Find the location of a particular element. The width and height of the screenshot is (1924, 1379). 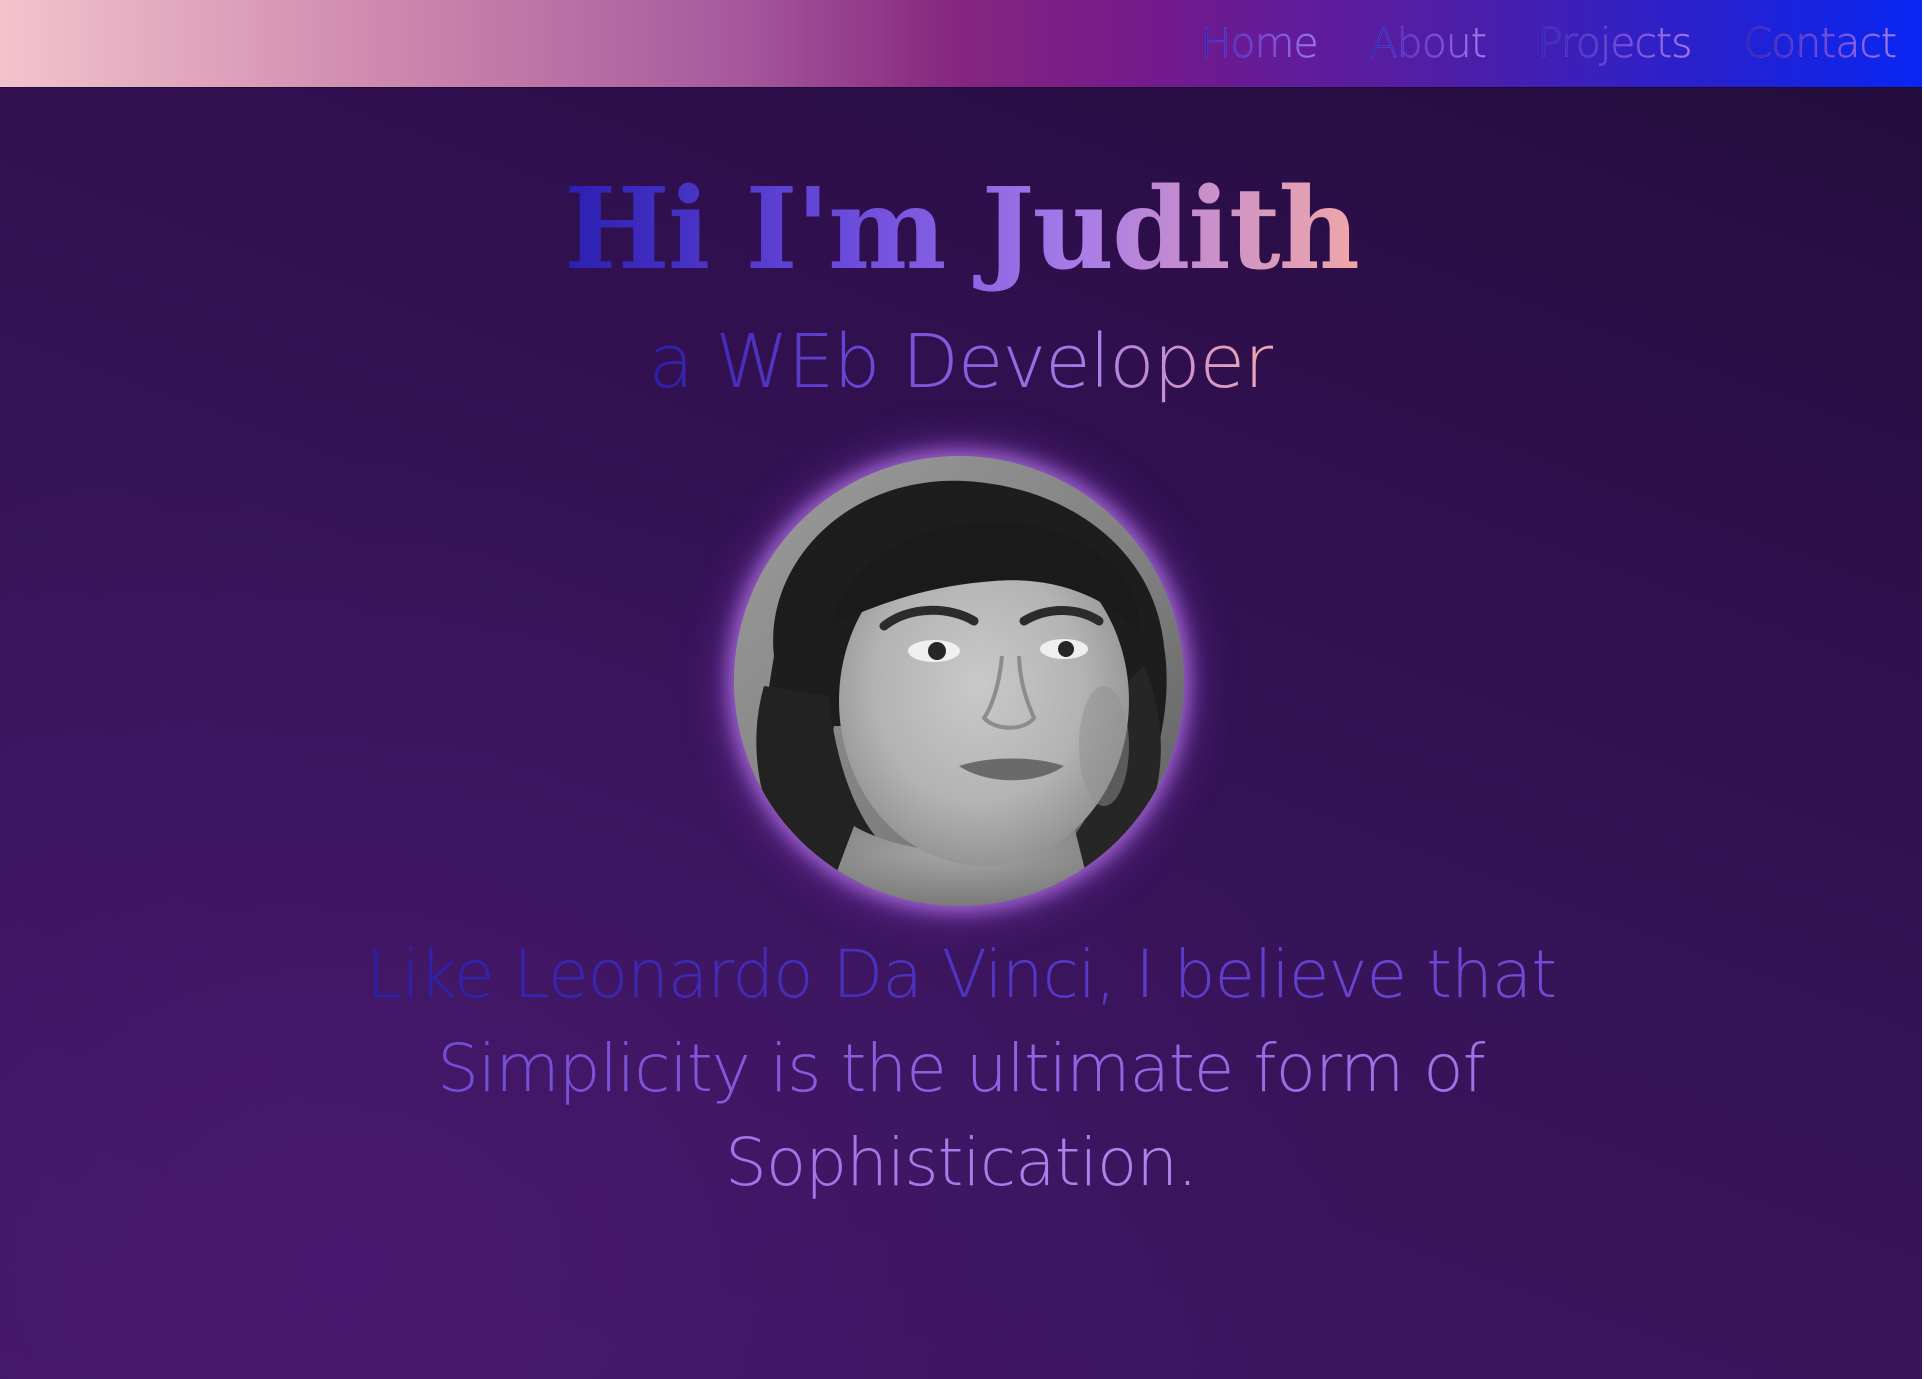

nav-link-projects: Projects is located at coordinates (1615, 43).